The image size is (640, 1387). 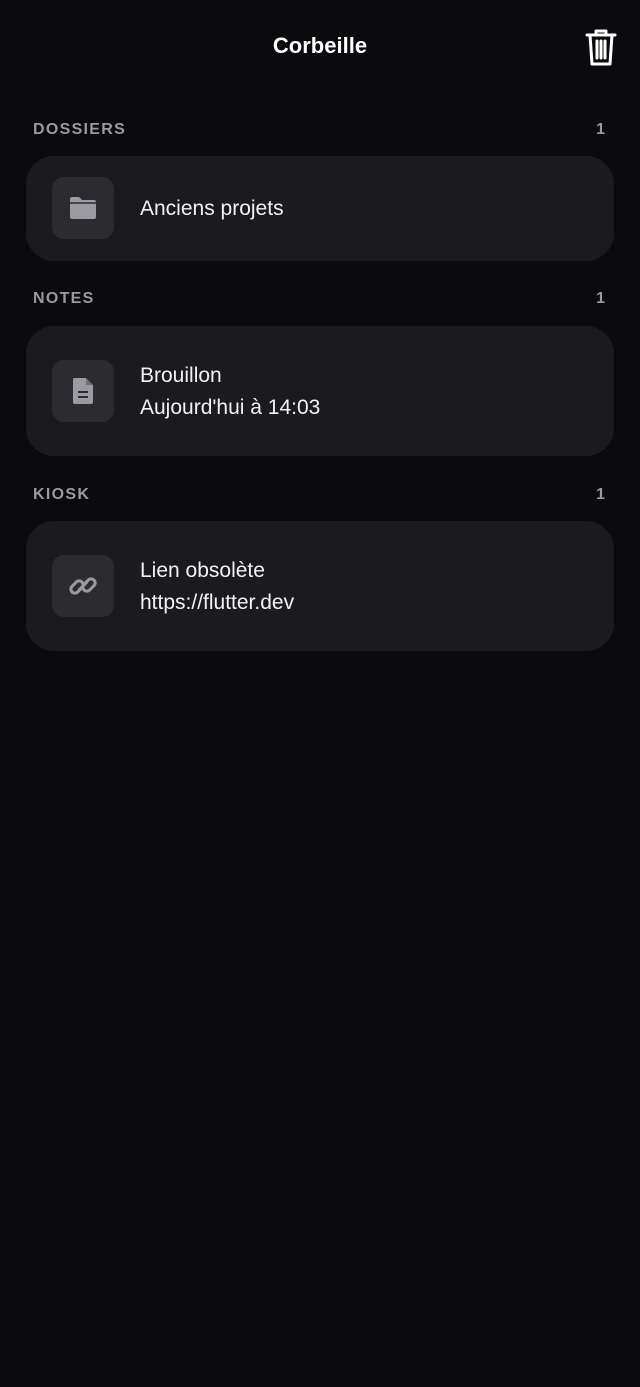 I want to click on section-title: NOTES, so click(x=64, y=298).